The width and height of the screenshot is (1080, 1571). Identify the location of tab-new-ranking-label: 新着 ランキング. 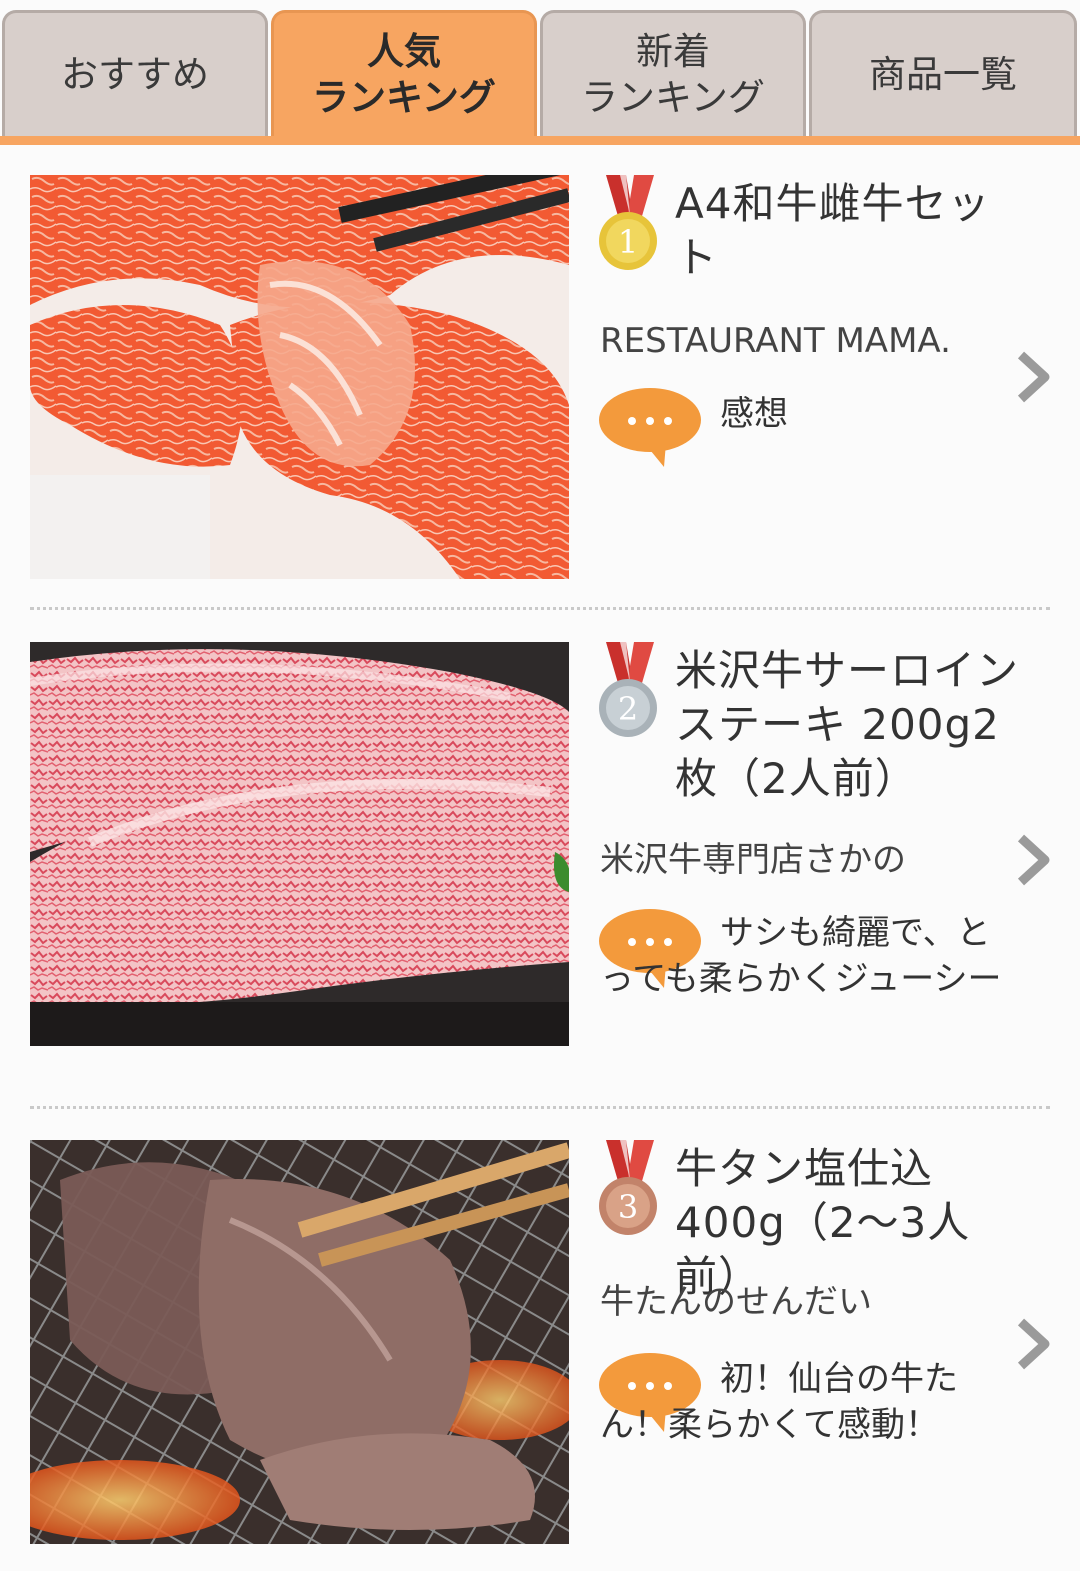
(673, 74).